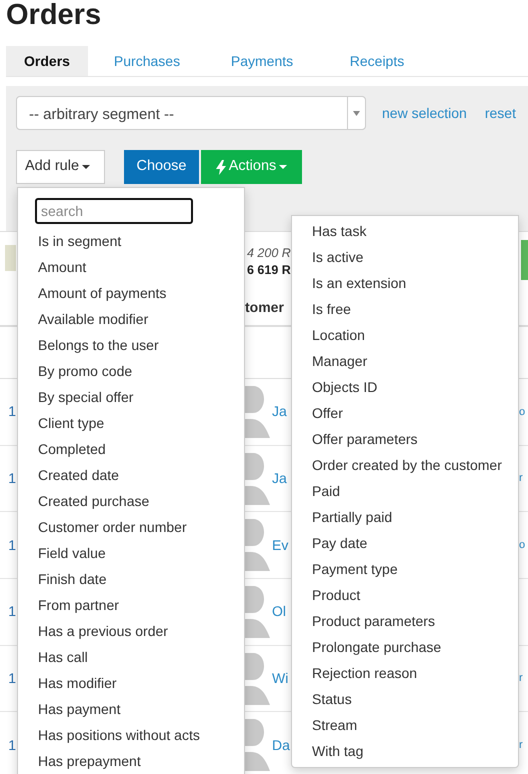 The width and height of the screenshot is (528, 774). Describe the element at coordinates (405, 491) in the screenshot. I see `menu-item: Paid` at that location.